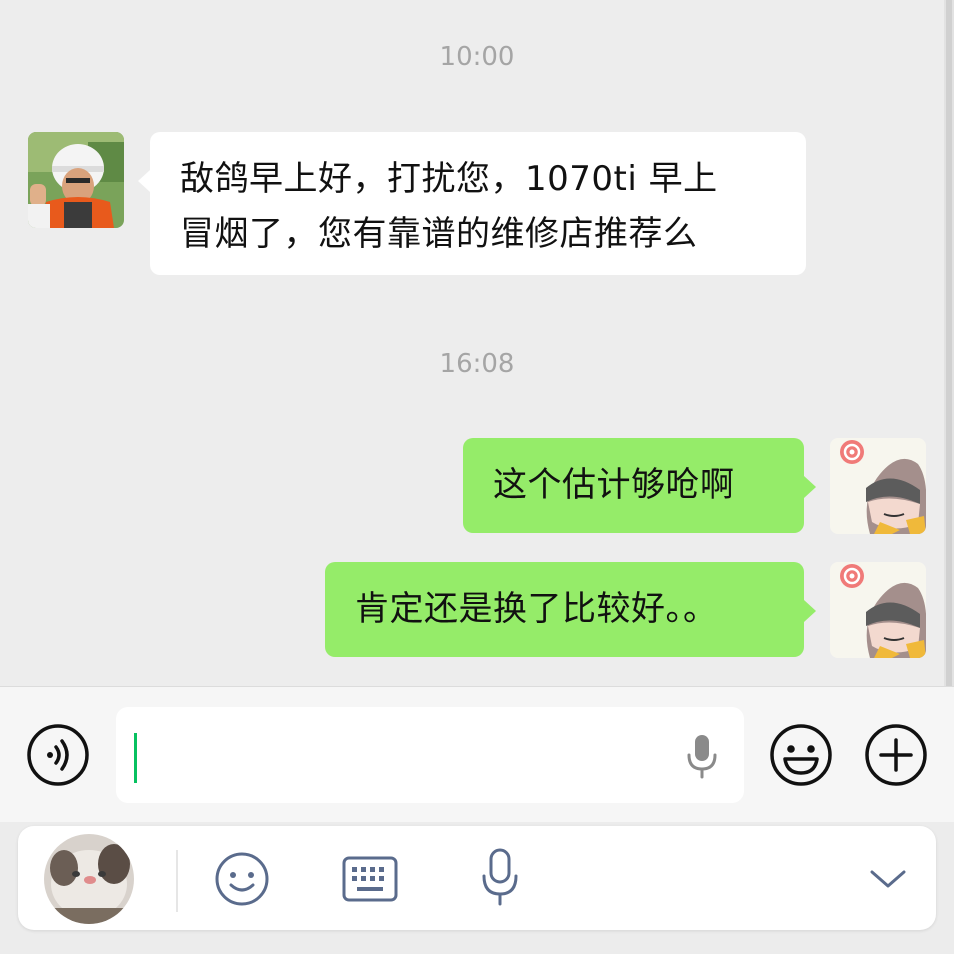 This screenshot has height=954, width=954. What do you see at coordinates (439, 234) in the screenshot?
I see `message-text-line: 冒烟了，您有靠谱的维修店推荐么` at bounding box center [439, 234].